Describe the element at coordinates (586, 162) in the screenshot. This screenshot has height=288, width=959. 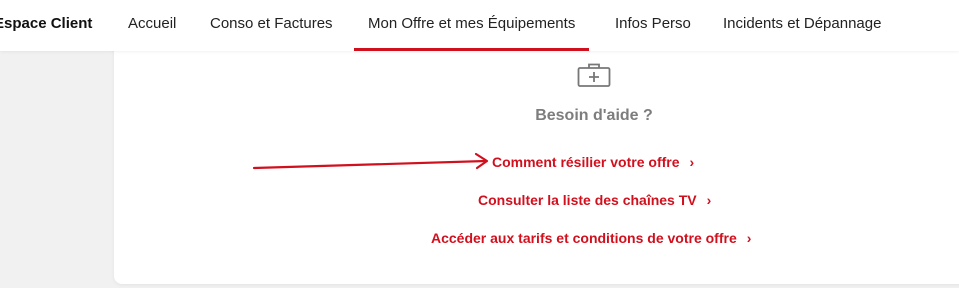
I see `link-label: Comment résilier votre offre` at that location.